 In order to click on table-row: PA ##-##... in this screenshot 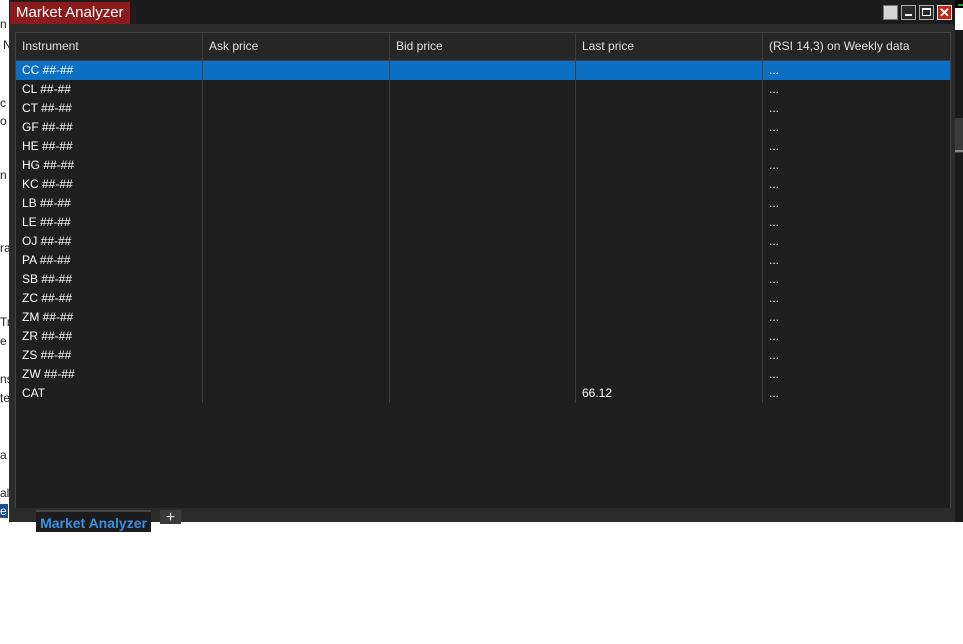, I will do `click(483, 260)`.